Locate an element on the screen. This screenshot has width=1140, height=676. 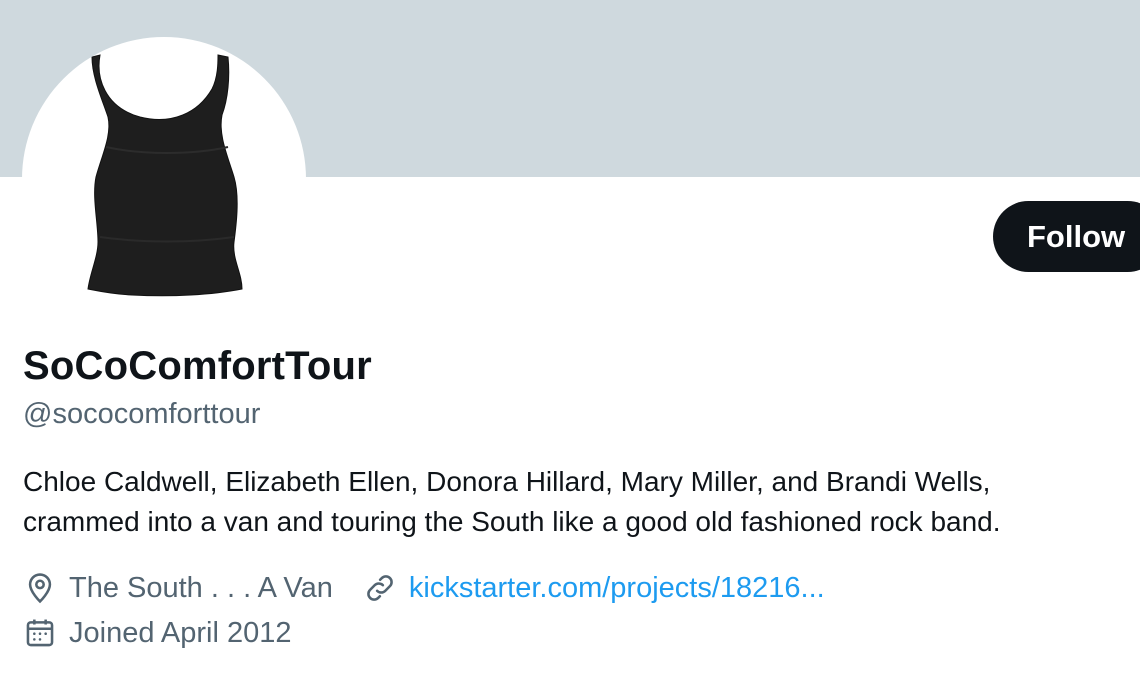
profile-meta-row: Joined April 2012 is located at coordinates (157, 633).